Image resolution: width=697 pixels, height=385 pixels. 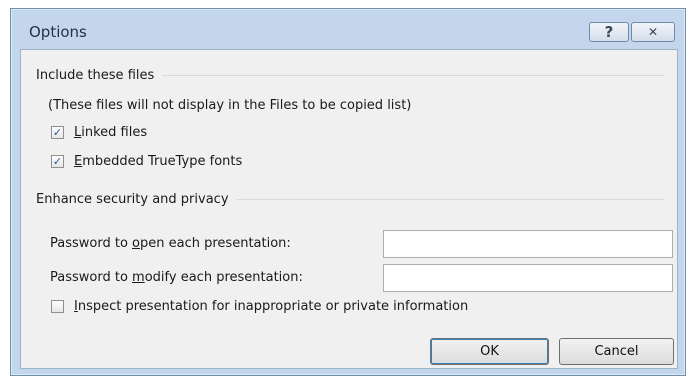 I want to click on embedded-fonts-label: Embedded TrueType fonts, so click(x=158, y=161).